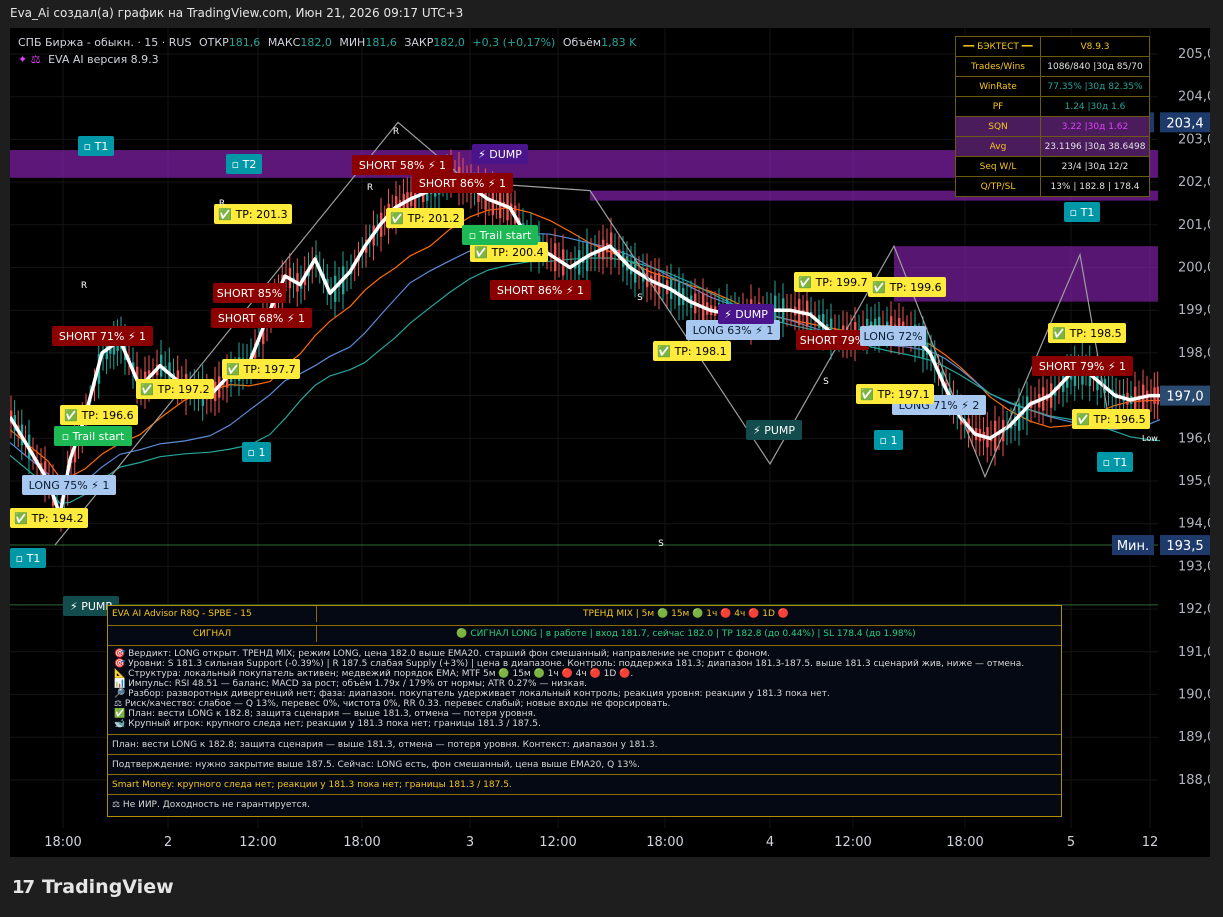  I want to click on volume-label: Объём, so click(582, 42).